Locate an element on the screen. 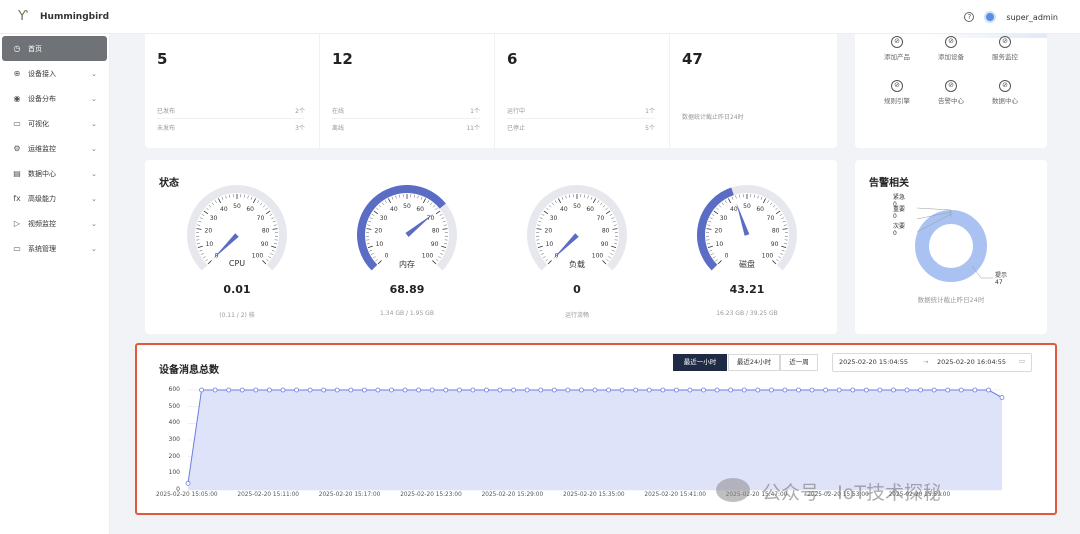 Image resolution: width=1080 pixels, height=534 pixels. sidebar-item-8: ▭ 系统管理 ⌄ is located at coordinates (54, 248).